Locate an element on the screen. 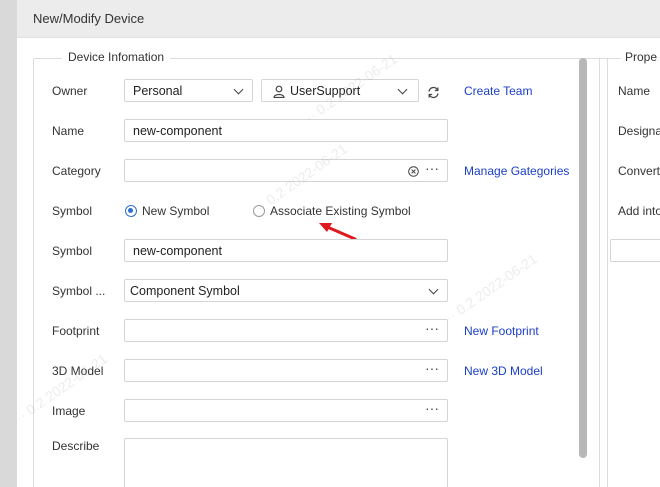 This screenshot has height=487, width=660. team-select-value: UserSupport is located at coordinates (325, 91).